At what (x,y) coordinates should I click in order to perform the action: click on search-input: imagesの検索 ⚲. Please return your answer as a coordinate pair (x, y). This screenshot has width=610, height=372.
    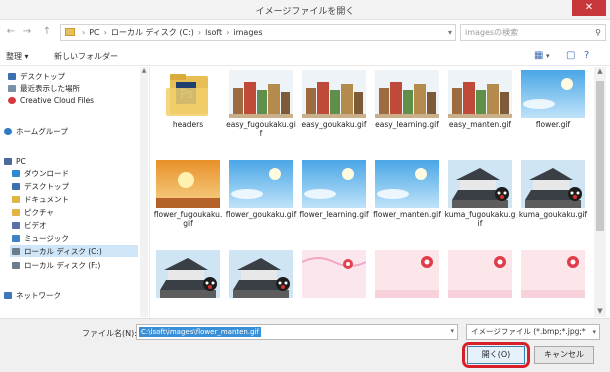
    Looking at the image, I should click on (533, 32).